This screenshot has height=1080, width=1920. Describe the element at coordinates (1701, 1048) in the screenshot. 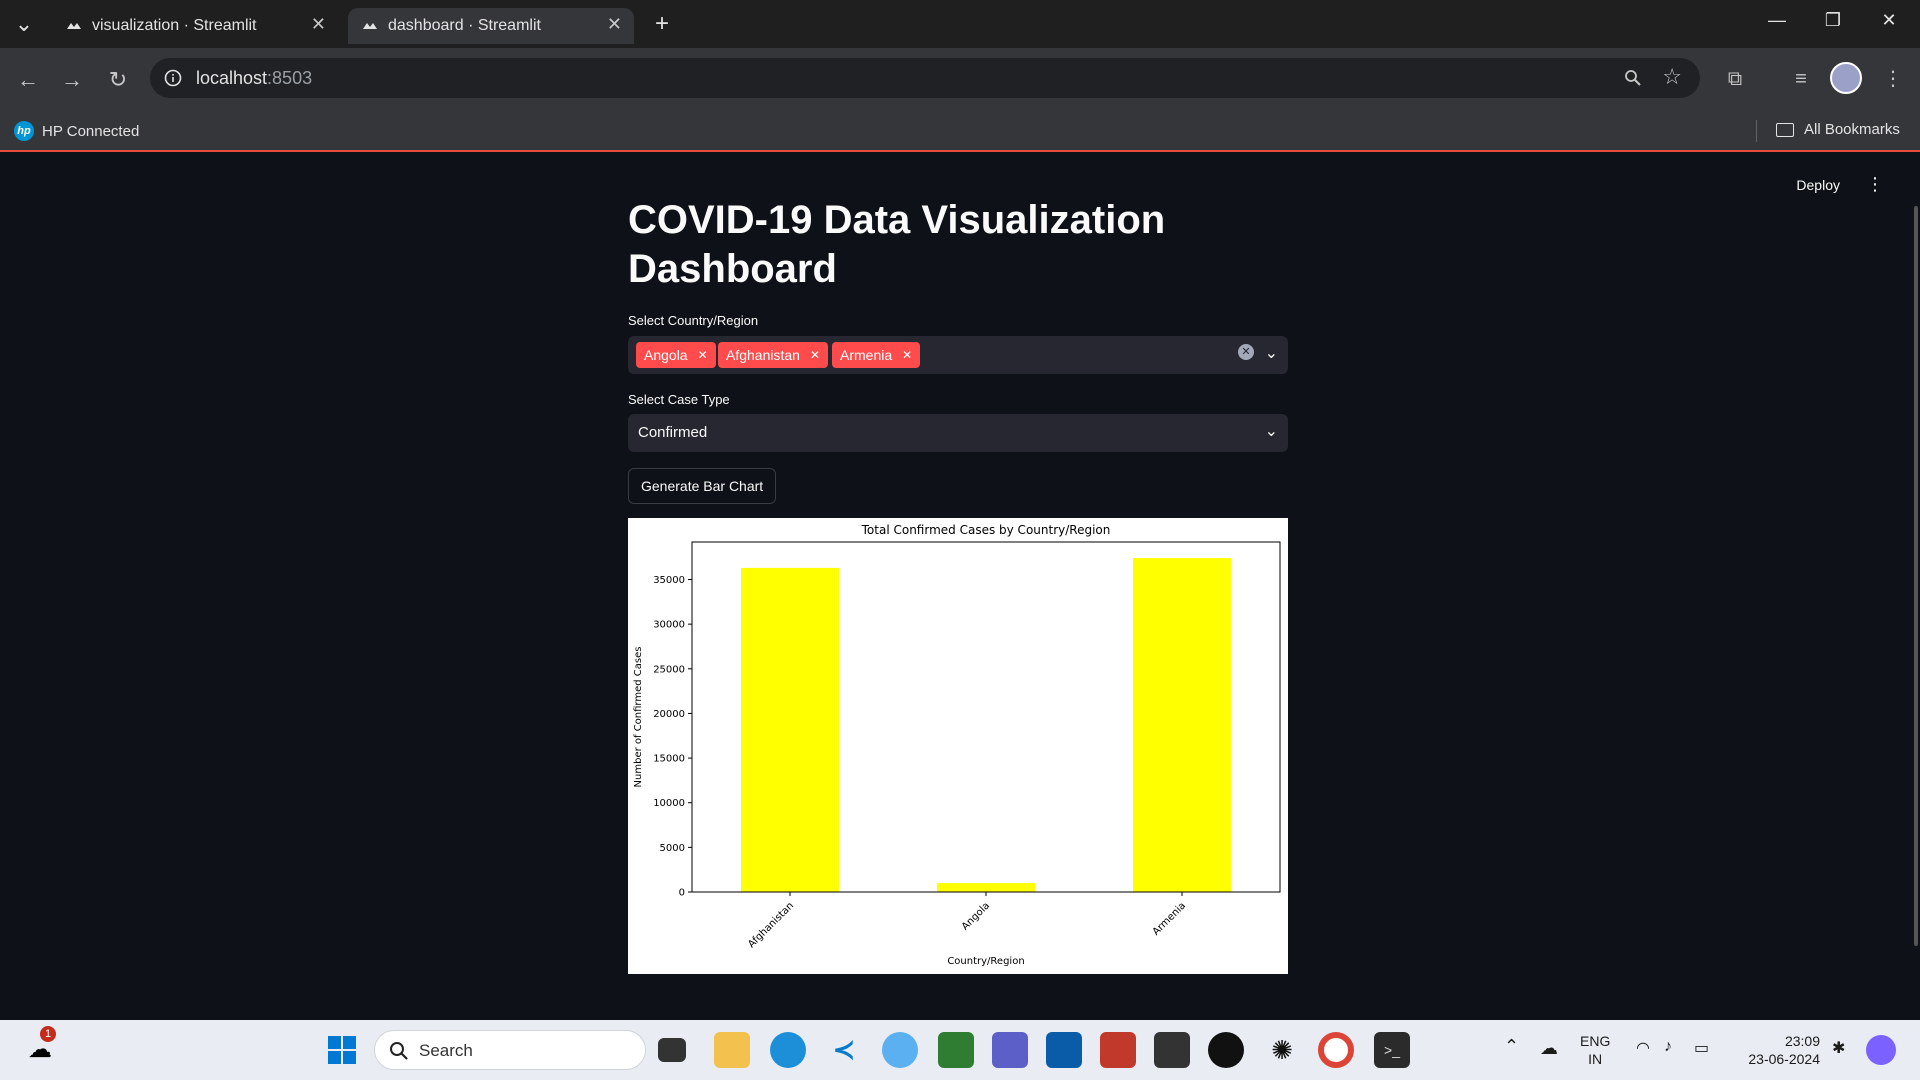

I see `battery-icon: ▭` at that location.